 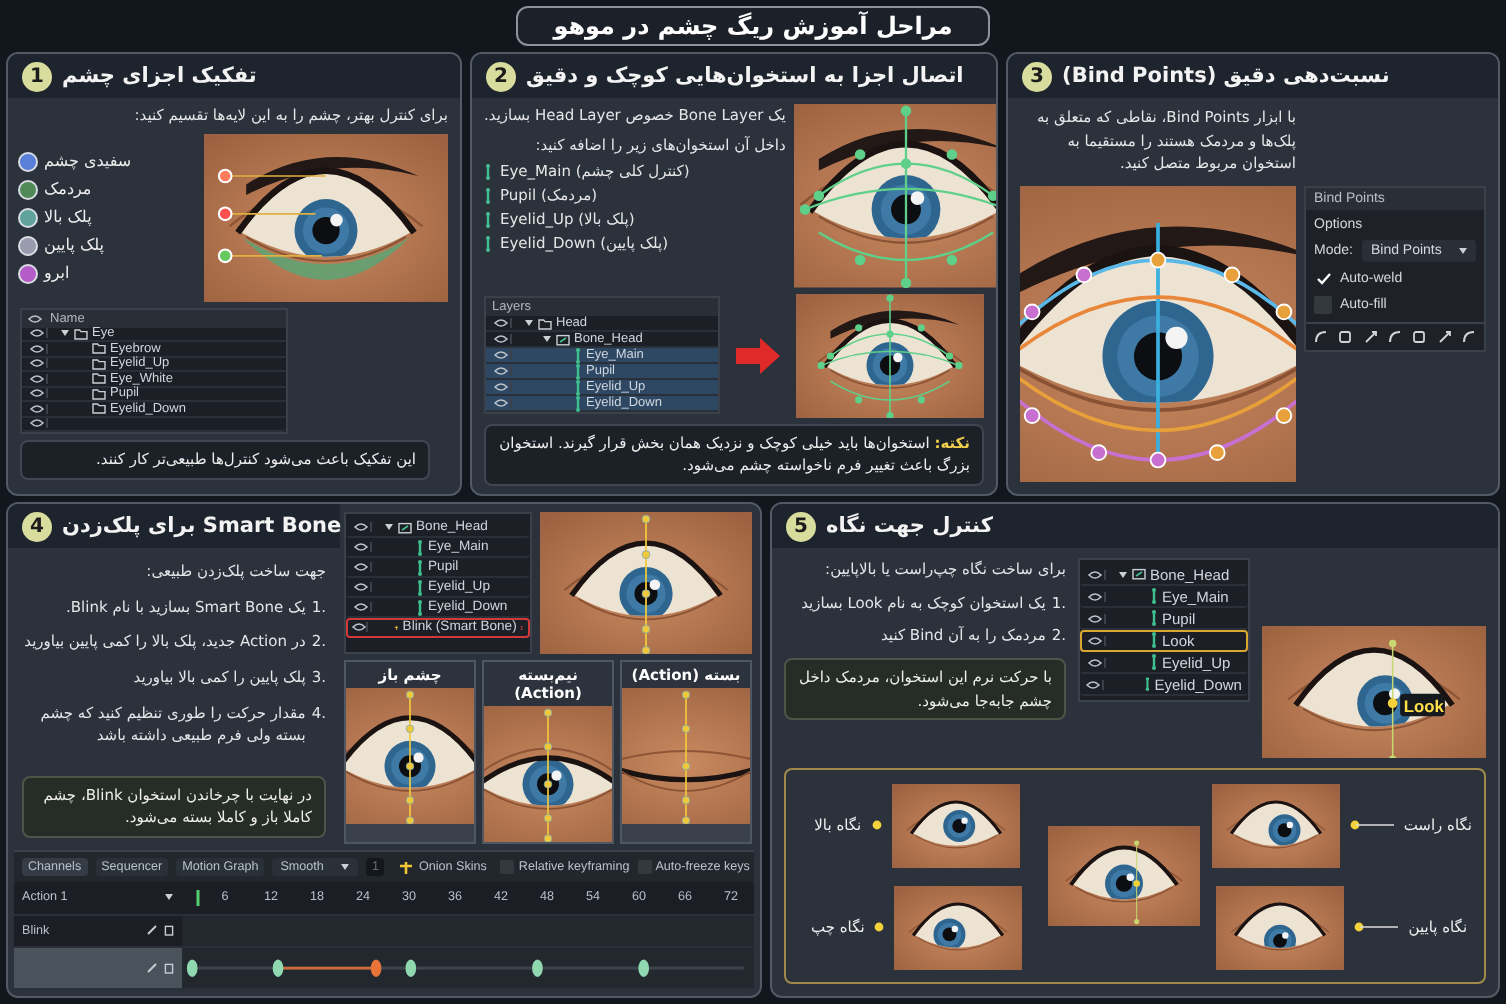 What do you see at coordinates (198, 897) in the screenshot?
I see `playhead-icon` at bounding box center [198, 897].